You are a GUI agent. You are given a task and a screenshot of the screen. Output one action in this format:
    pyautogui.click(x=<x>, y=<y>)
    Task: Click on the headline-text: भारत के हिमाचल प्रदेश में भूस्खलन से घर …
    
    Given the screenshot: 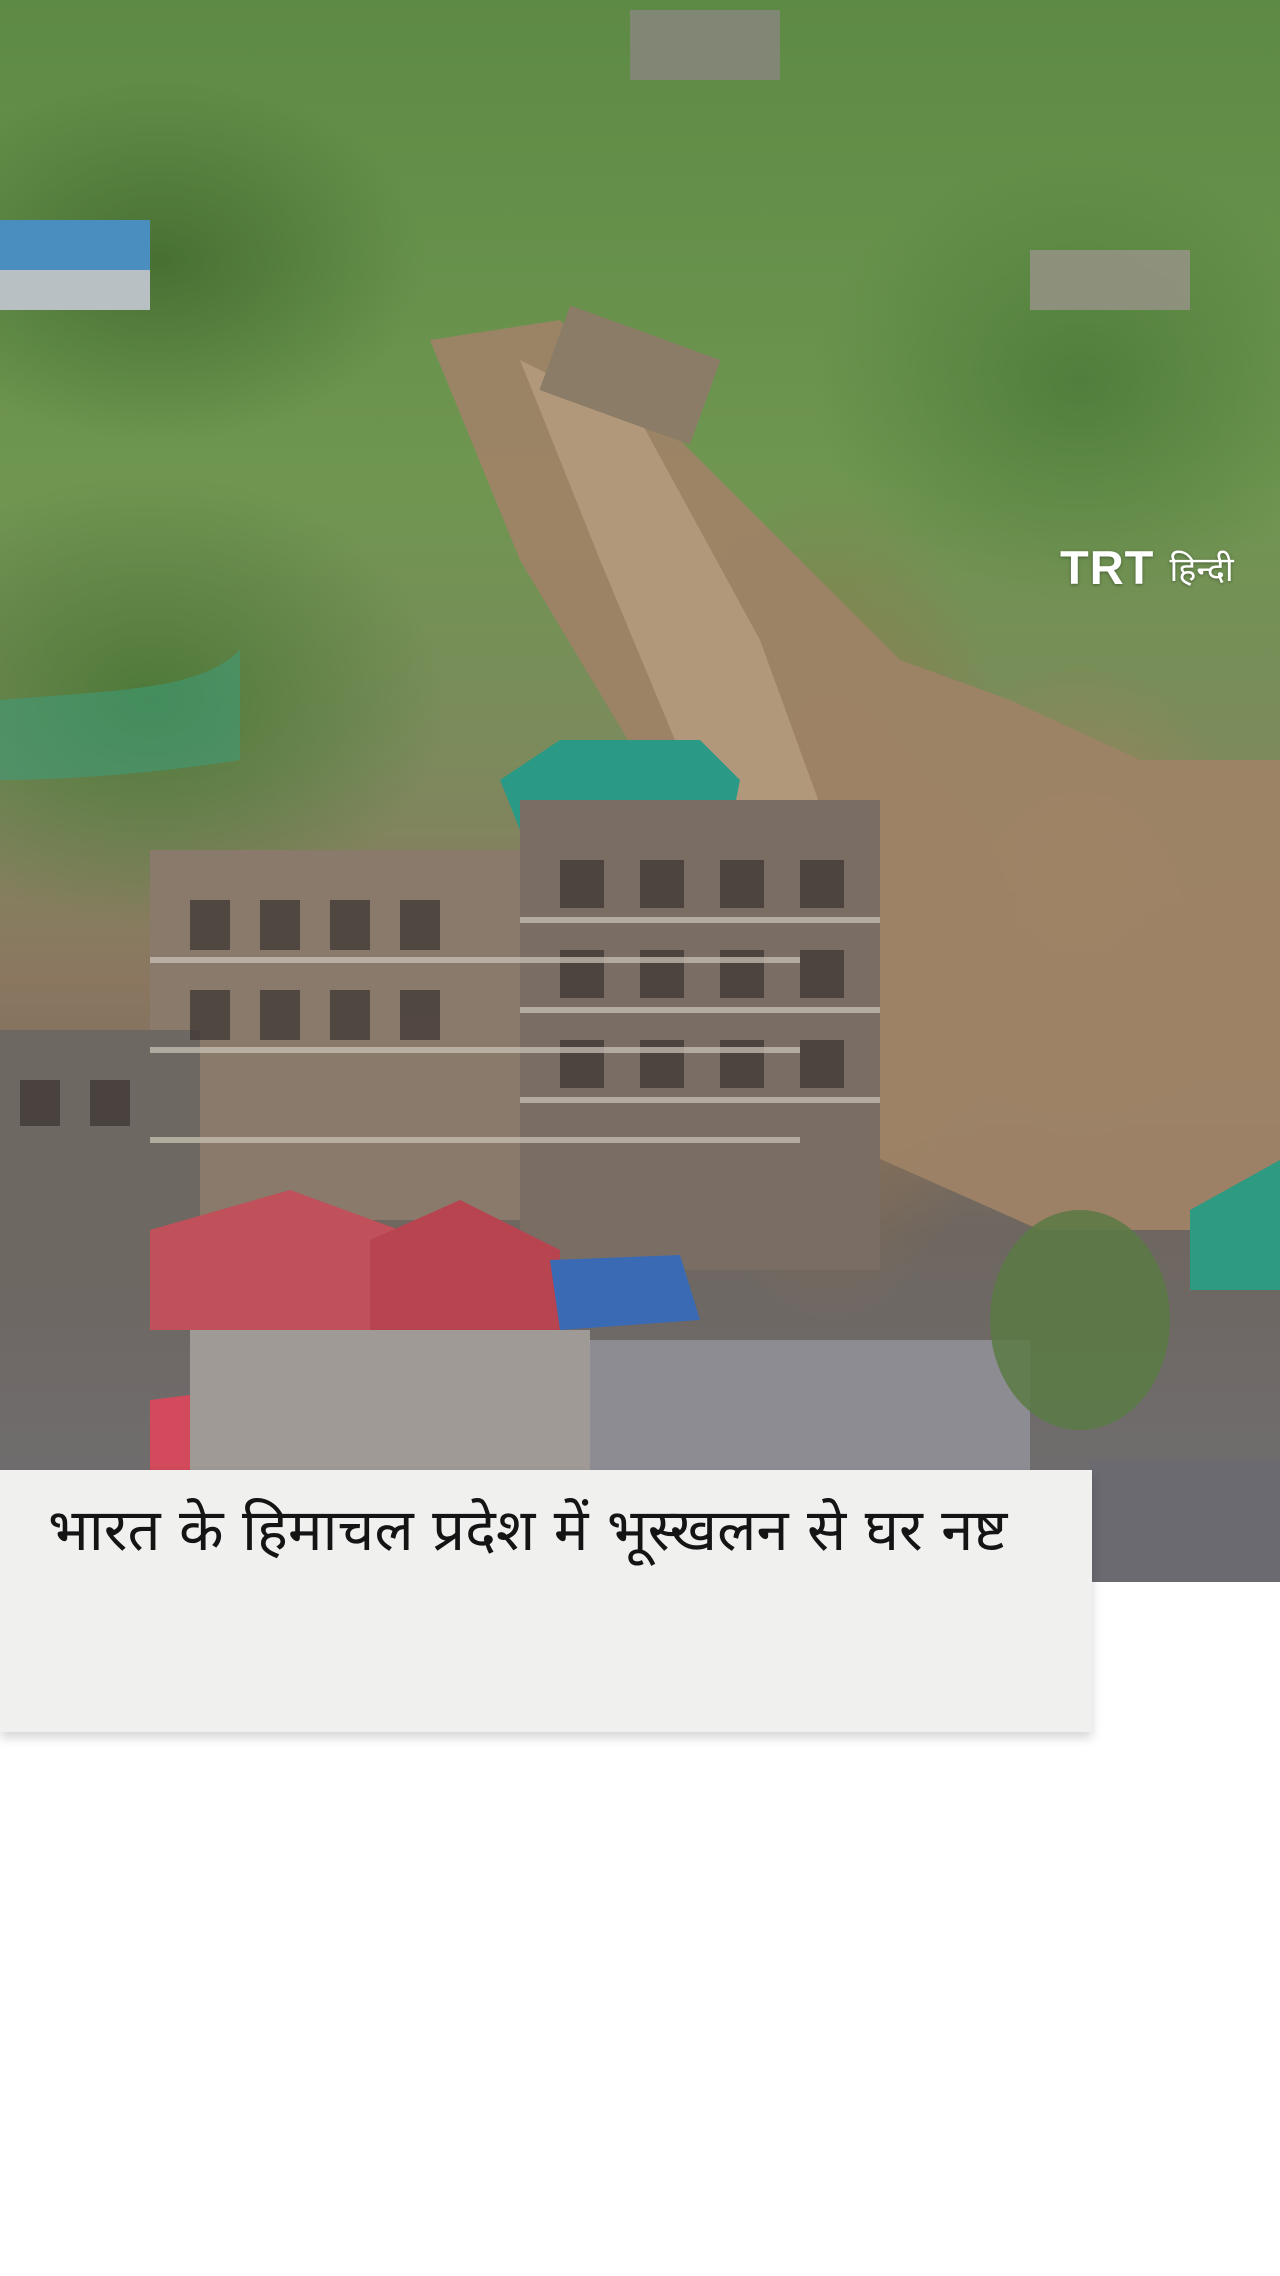 What is the action you would take?
    pyautogui.click(x=528, y=1530)
    